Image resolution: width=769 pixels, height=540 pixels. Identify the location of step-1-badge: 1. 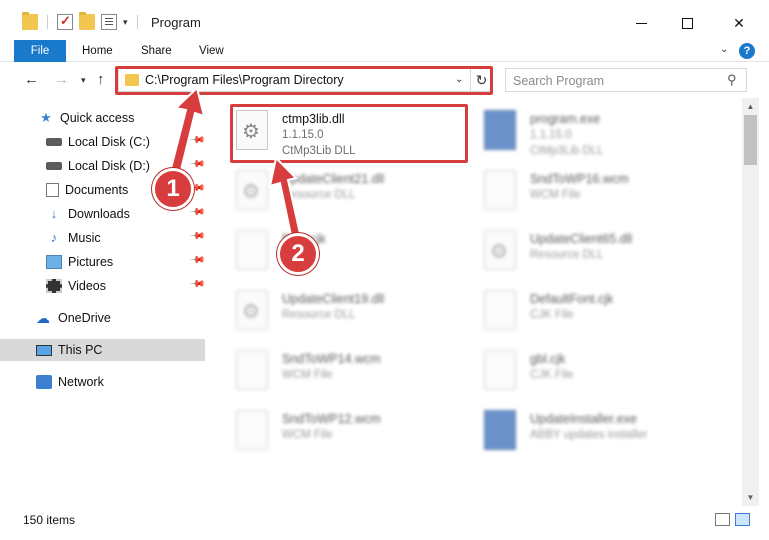
(173, 189).